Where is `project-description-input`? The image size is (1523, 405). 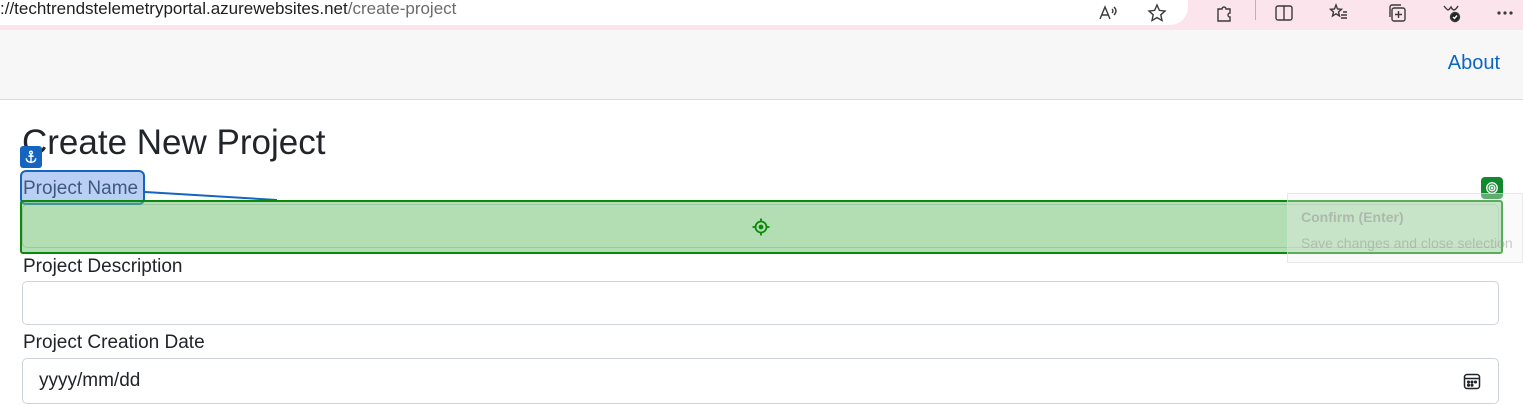
project-description-input is located at coordinates (760, 303).